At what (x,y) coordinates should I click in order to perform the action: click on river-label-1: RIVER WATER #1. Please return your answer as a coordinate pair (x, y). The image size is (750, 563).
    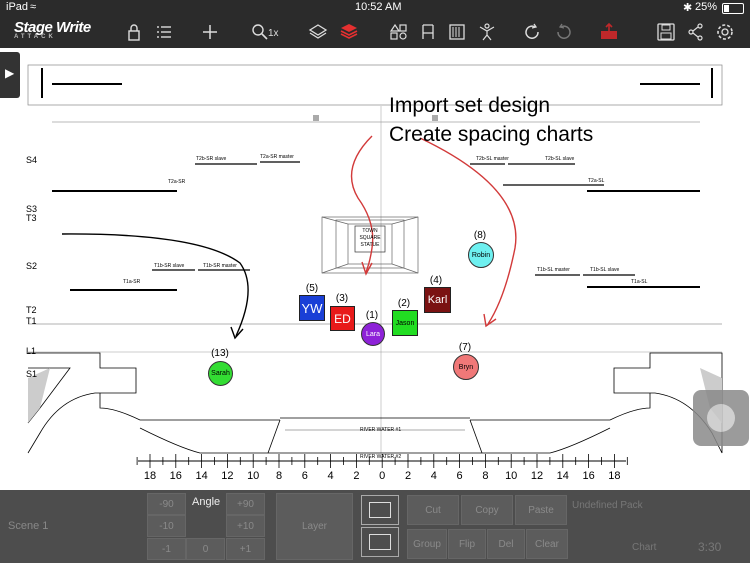
    Looking at the image, I should click on (381, 430).